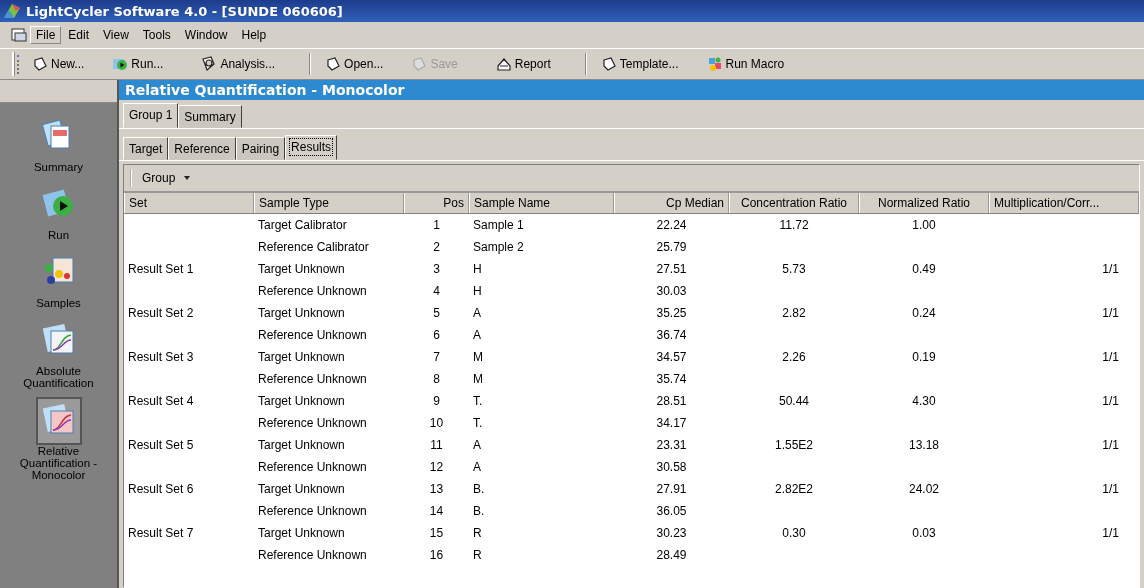 This screenshot has width=1144, height=588. Describe the element at coordinates (58, 143) in the screenshot. I see `sidebar-item: Summary` at that location.